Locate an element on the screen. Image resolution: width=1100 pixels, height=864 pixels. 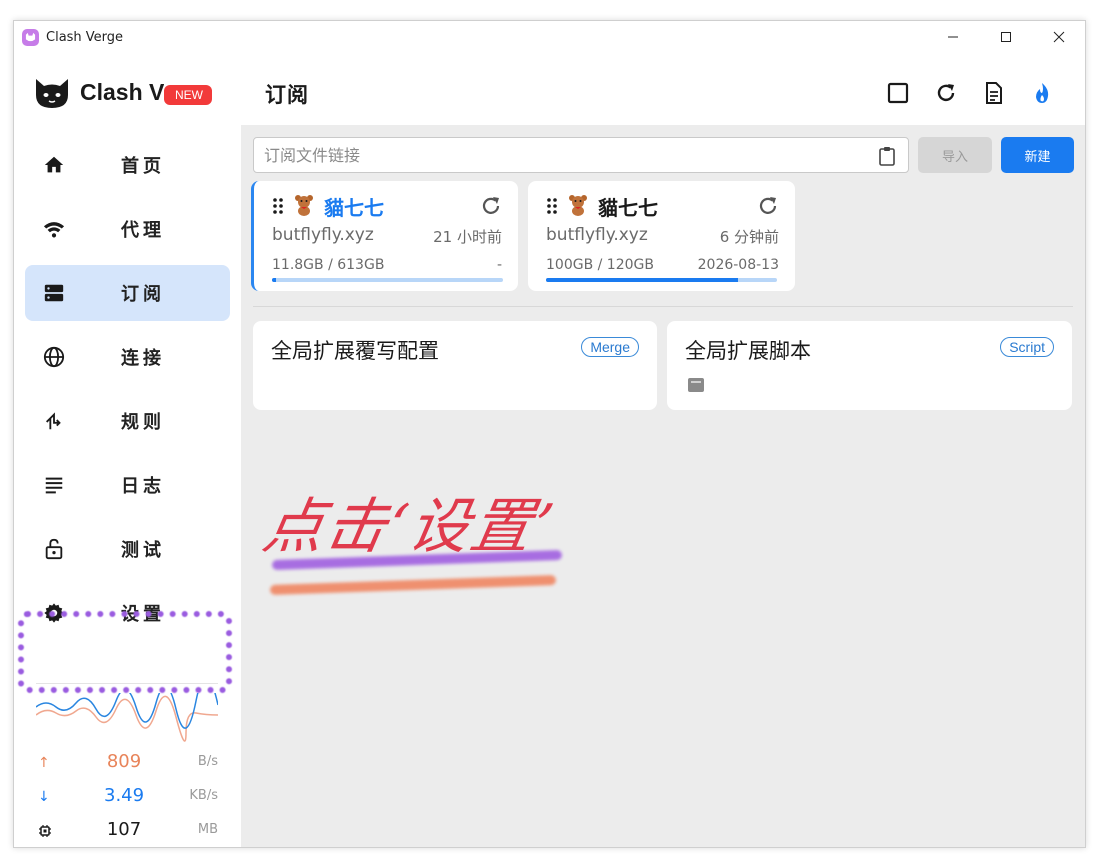
arrow-down-icon: ↓ is located at coordinates (44, 797).